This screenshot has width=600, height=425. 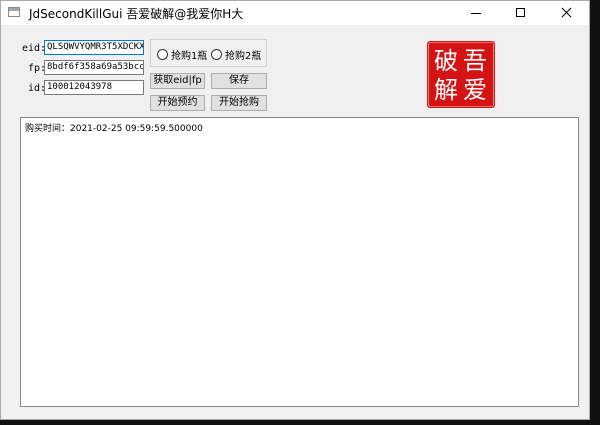 What do you see at coordinates (243, 56) in the screenshot?
I see `radio-label: 抢购2瓶` at bounding box center [243, 56].